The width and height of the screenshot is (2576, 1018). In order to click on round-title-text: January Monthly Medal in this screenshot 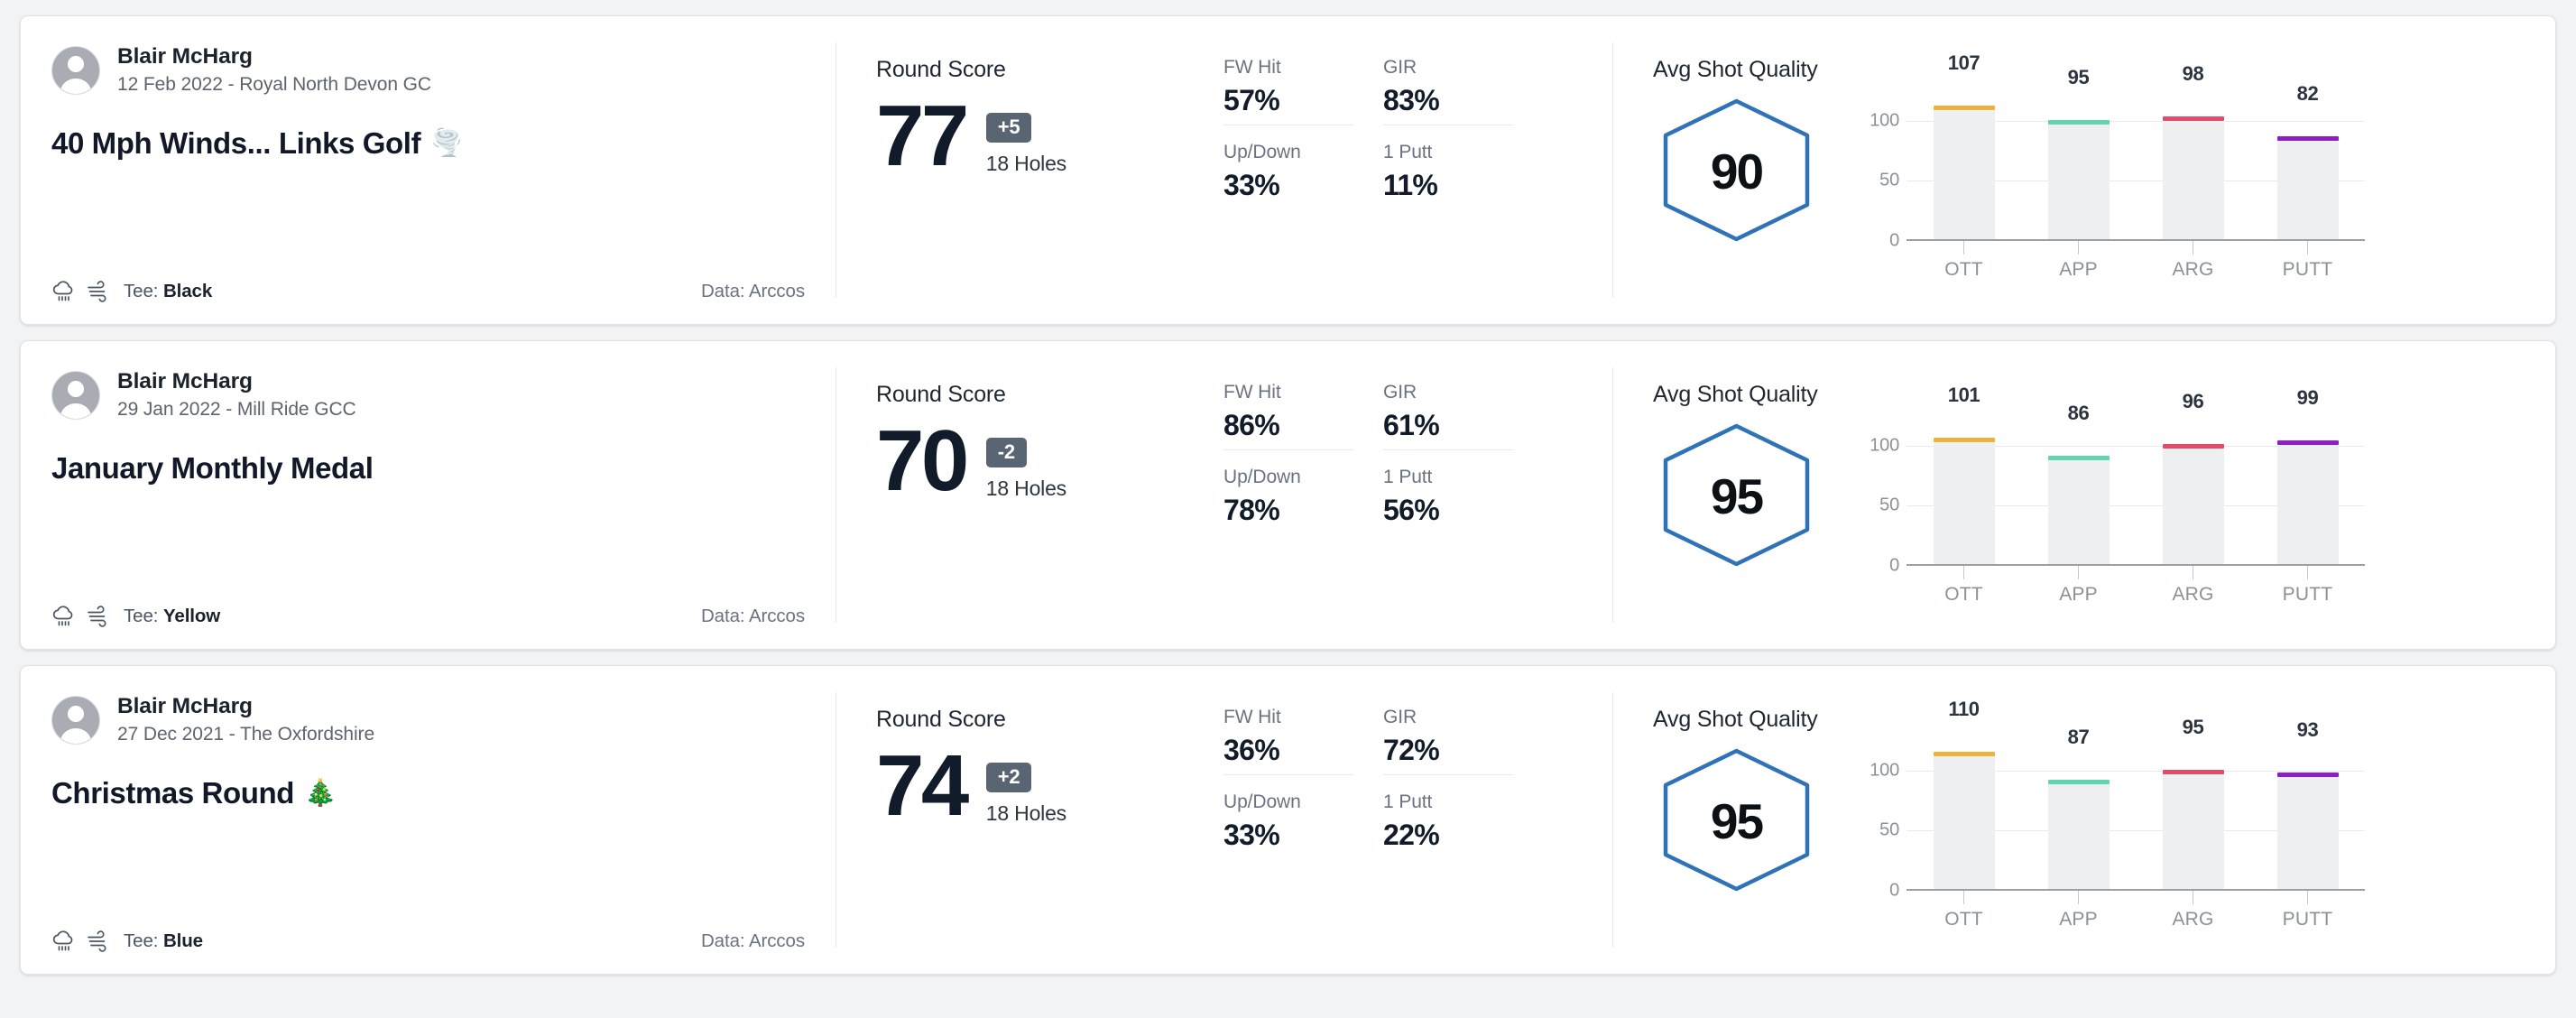, I will do `click(212, 468)`.